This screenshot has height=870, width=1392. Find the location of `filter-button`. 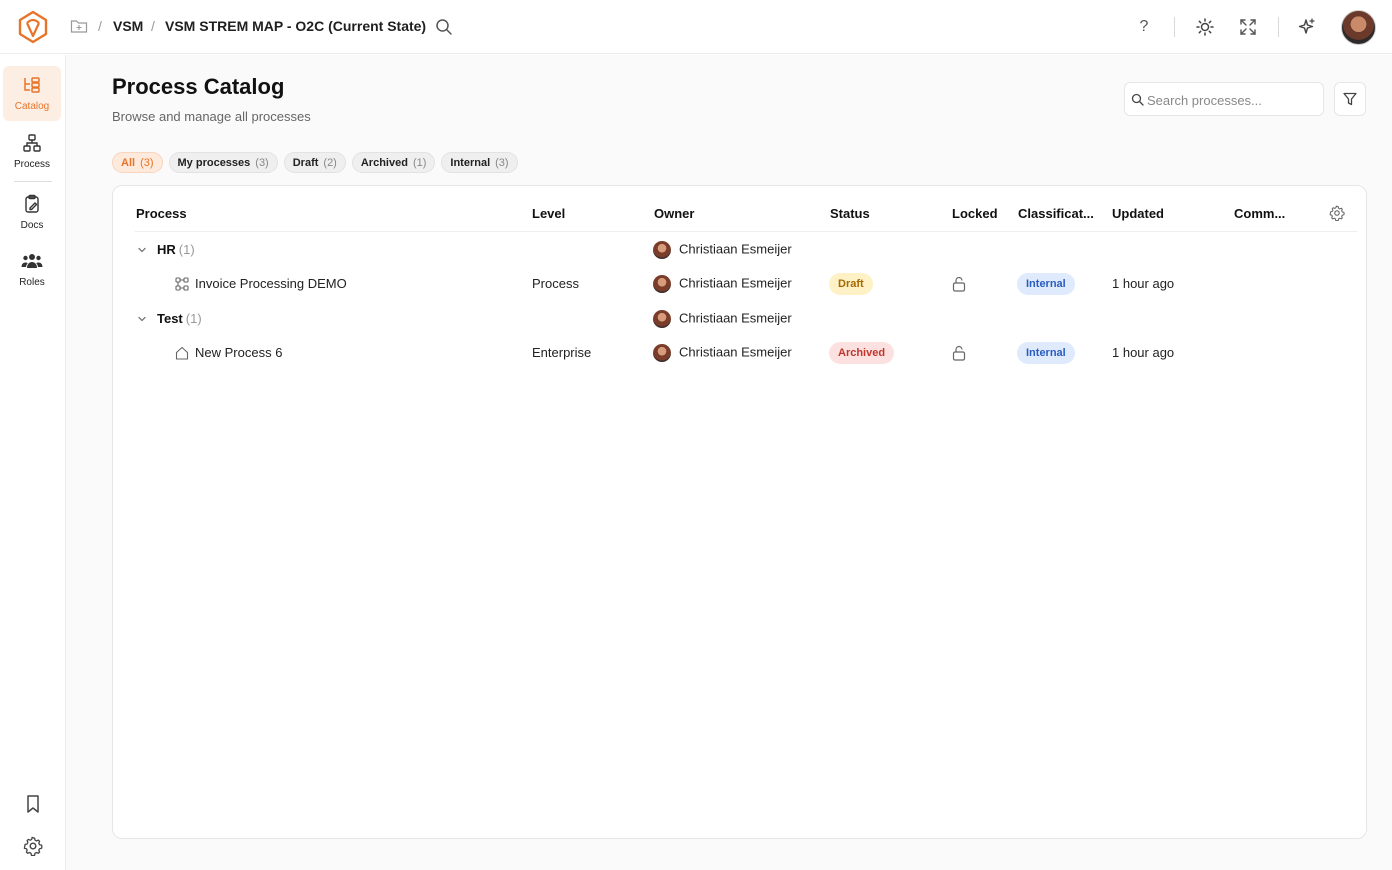

filter-button is located at coordinates (1350, 99).